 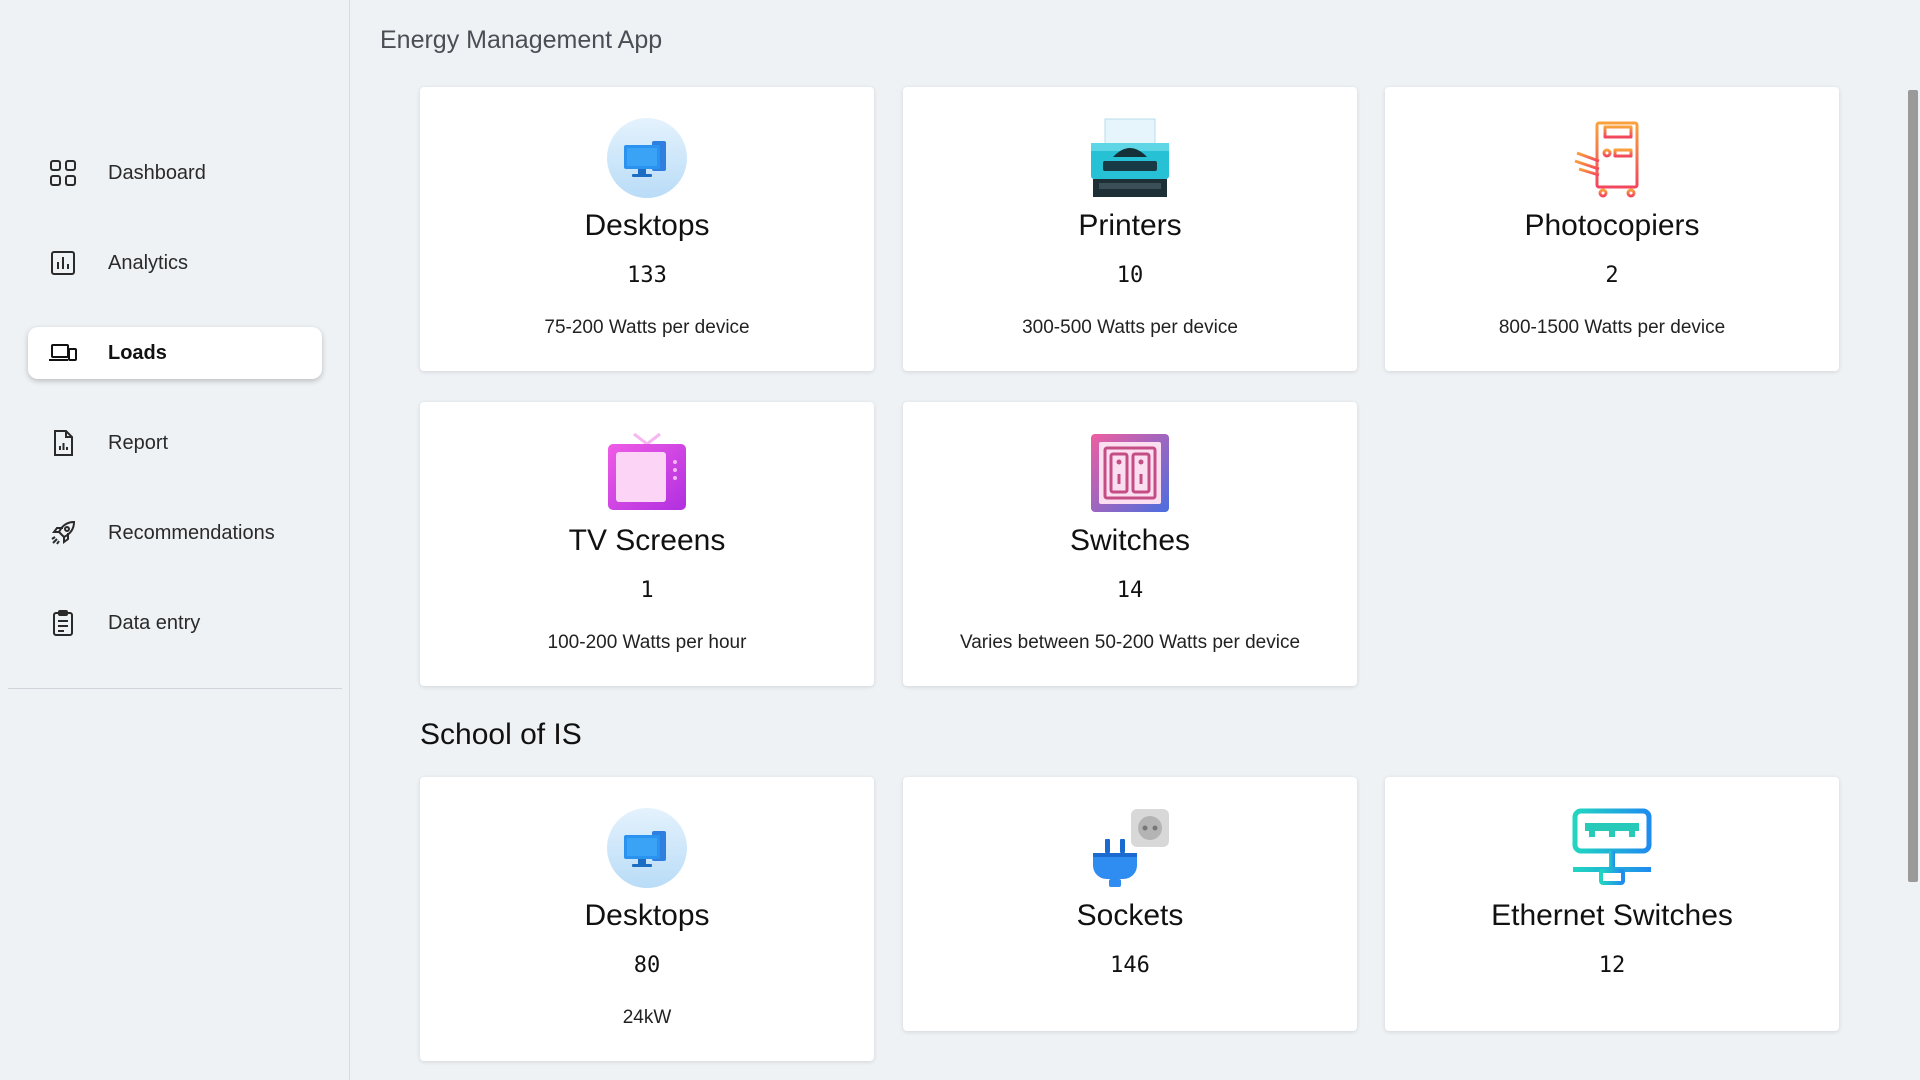 What do you see at coordinates (1612, 848) in the screenshot?
I see `ethernet-switch-icon` at bounding box center [1612, 848].